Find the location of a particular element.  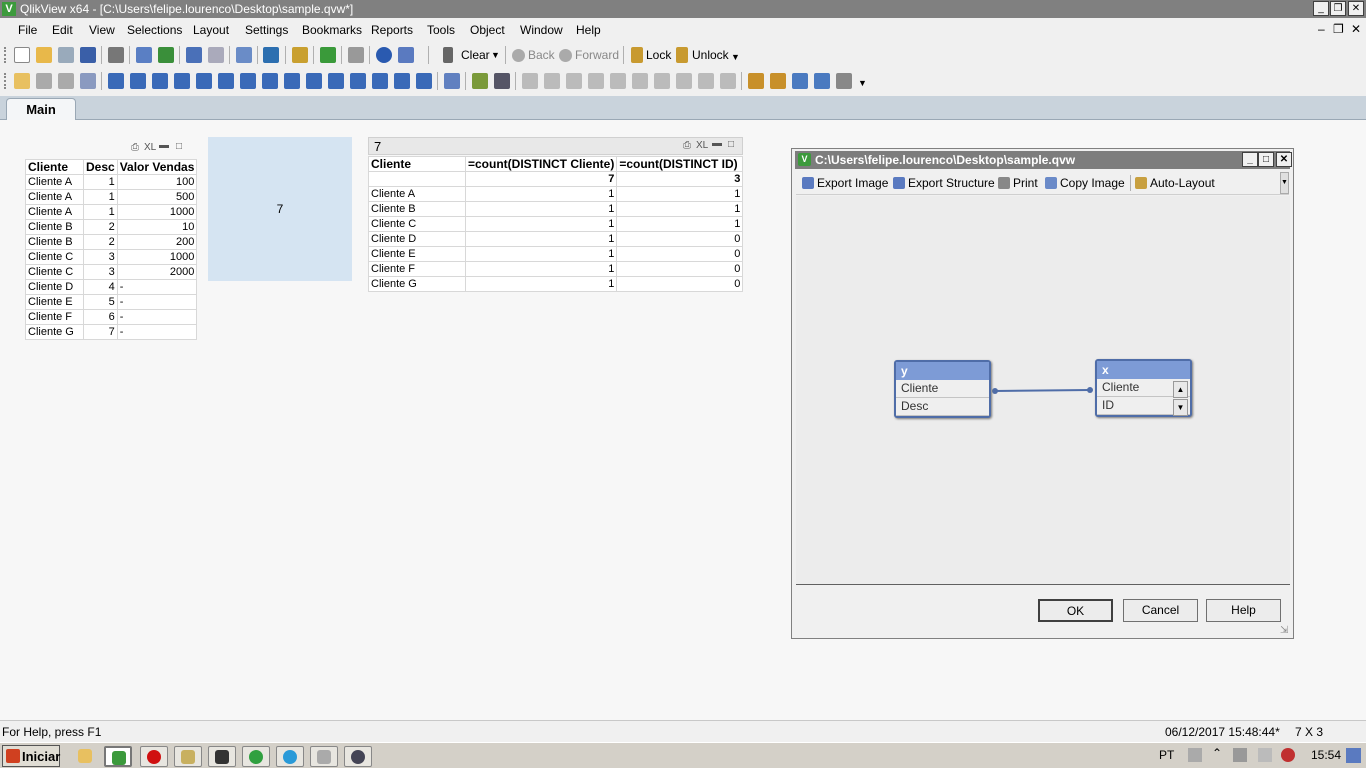

taskbar-app is located at coordinates (324, 756).